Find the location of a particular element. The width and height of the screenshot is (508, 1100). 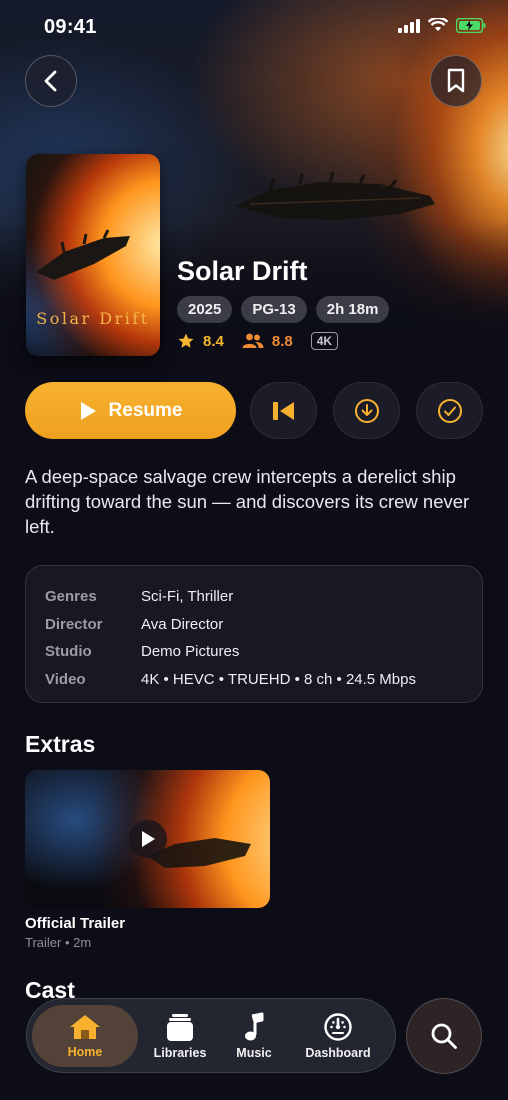

critic-score: 8.4 is located at coordinates (213, 341).